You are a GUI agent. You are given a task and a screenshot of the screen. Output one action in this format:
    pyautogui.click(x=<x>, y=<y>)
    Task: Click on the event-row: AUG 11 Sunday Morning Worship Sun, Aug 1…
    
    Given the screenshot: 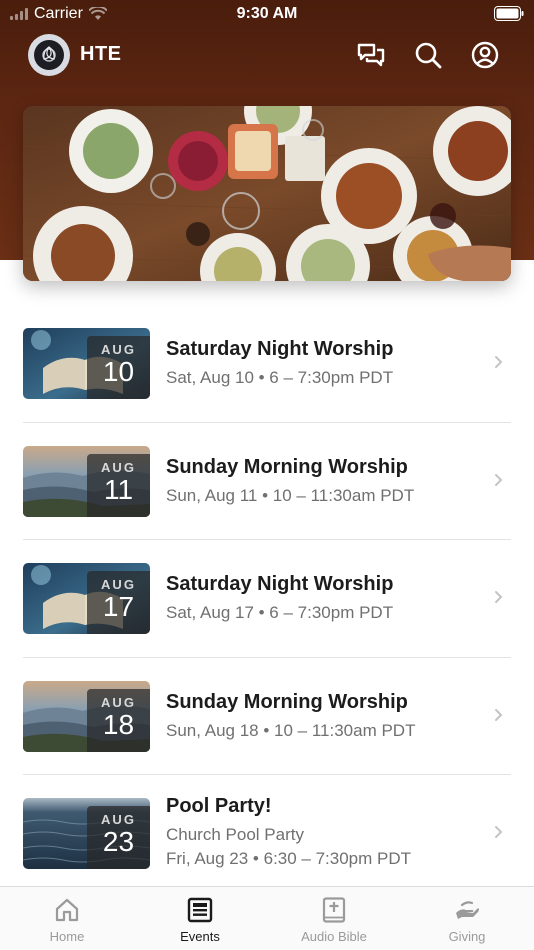 What is the action you would take?
    pyautogui.click(x=267, y=481)
    